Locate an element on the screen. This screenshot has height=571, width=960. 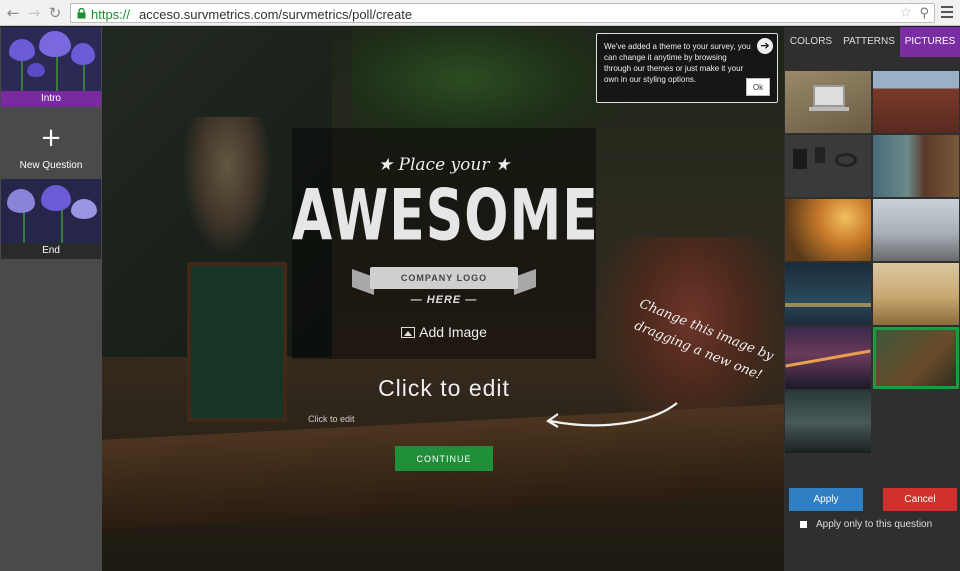
next-arrow-icon: ➔ is located at coordinates (765, 46).